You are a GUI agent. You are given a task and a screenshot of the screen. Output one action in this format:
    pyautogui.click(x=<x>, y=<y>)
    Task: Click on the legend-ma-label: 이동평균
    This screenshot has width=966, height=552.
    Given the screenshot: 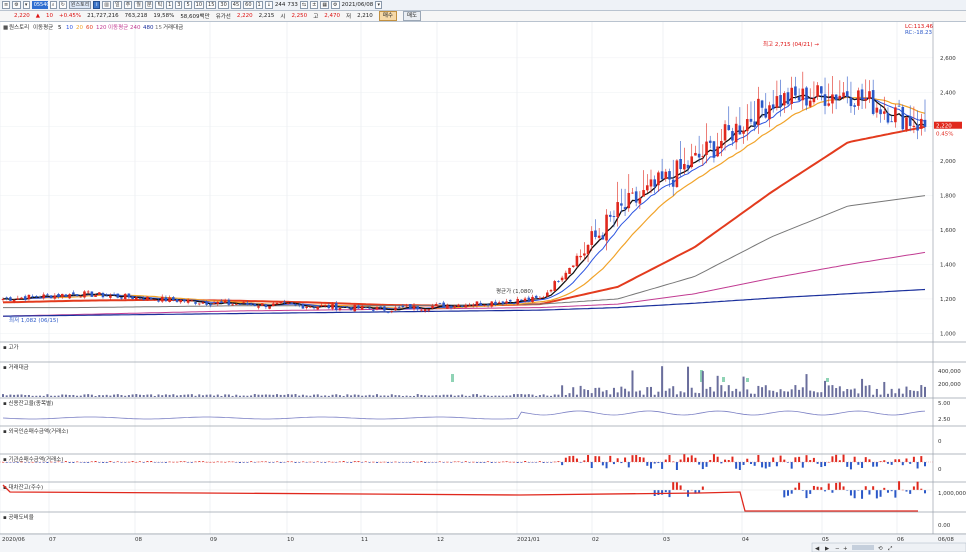 What is the action you would take?
    pyautogui.click(x=43, y=27)
    